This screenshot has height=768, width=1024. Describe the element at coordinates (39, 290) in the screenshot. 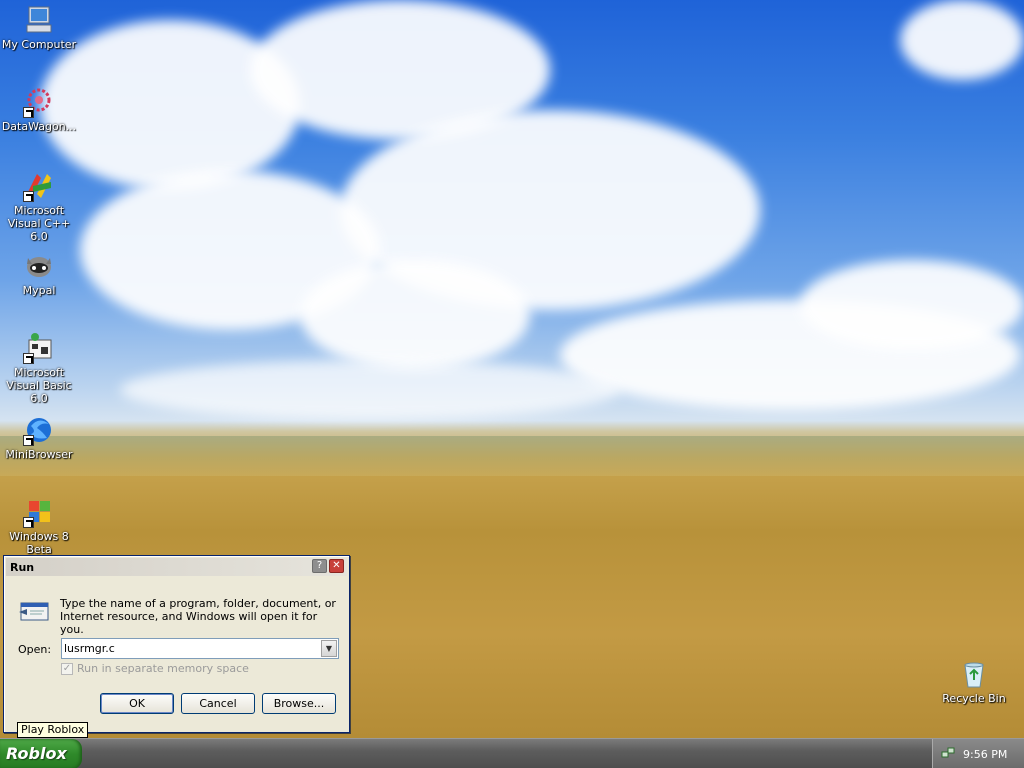

I see `desktop-icon-label: Mypal` at that location.